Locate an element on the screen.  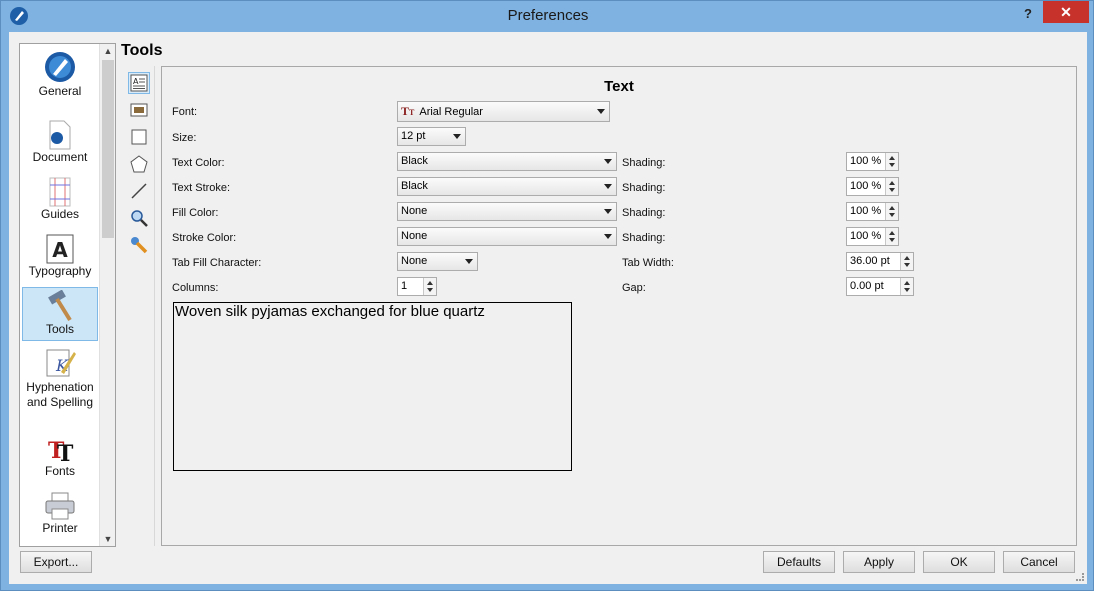
sidebar-item-typography: A Typography is located at coordinates (60, 258).